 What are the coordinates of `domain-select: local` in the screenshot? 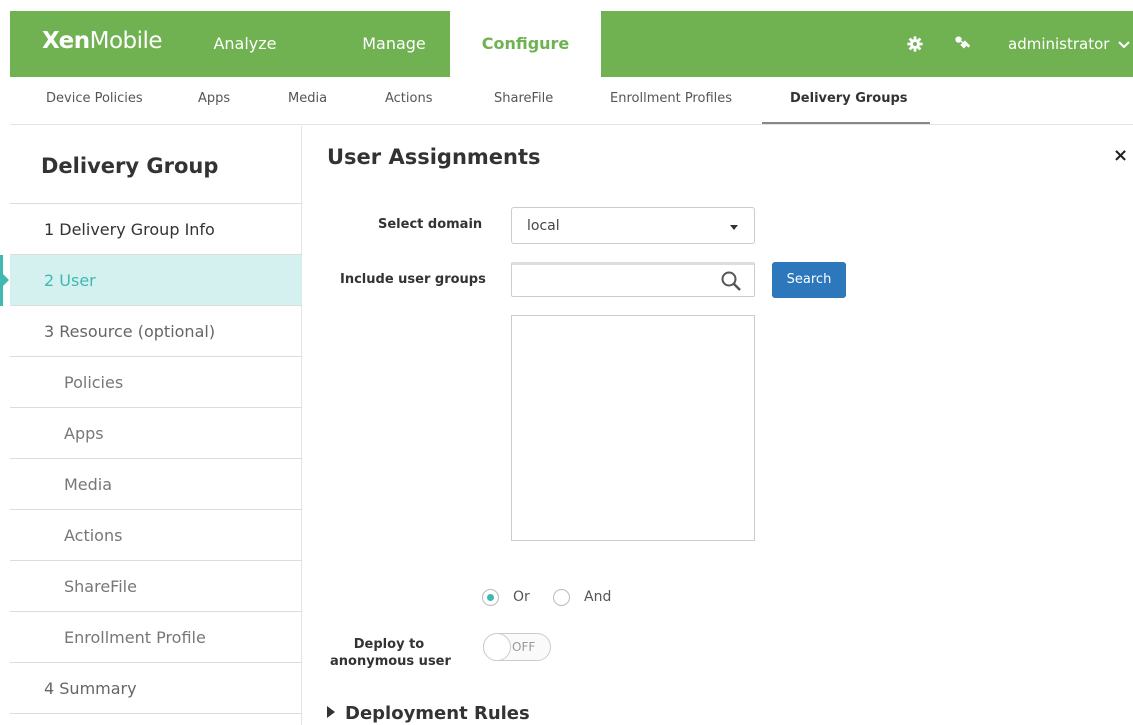 It's located at (633, 225).